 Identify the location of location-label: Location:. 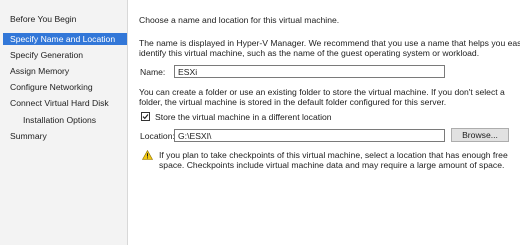
(157, 136).